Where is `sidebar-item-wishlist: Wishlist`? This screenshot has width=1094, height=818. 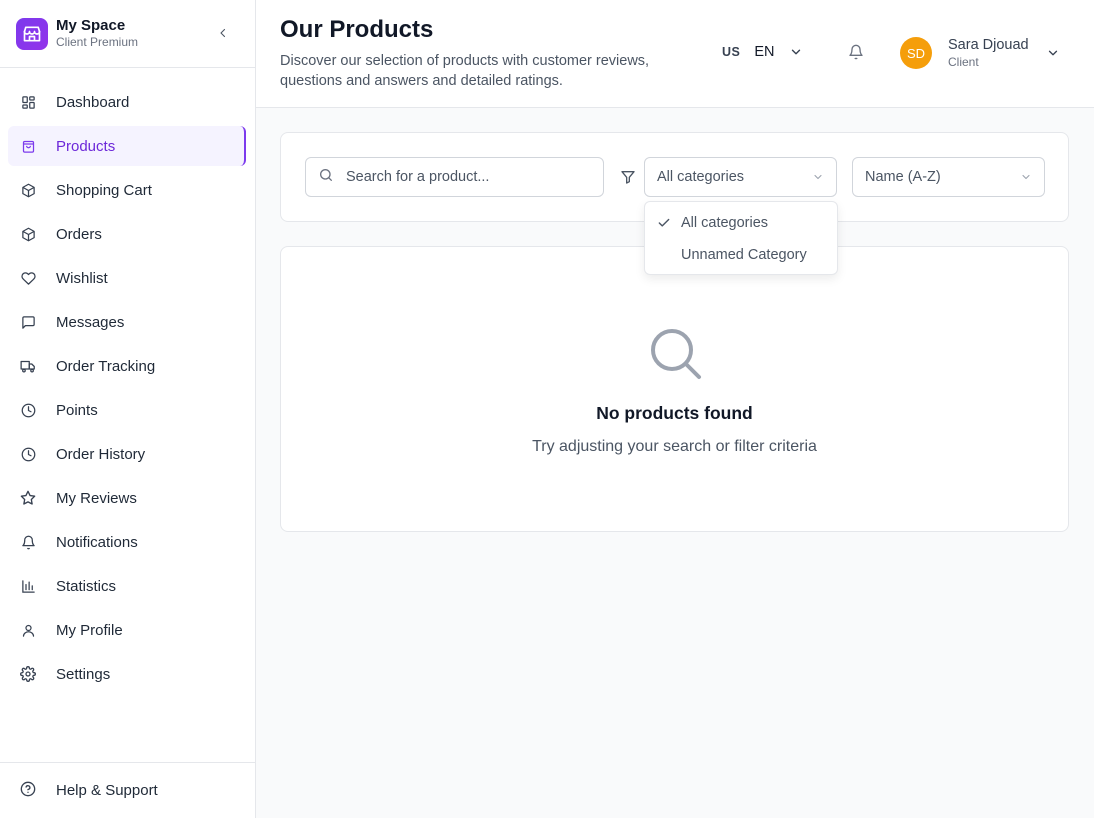
sidebar-item-wishlist: Wishlist is located at coordinates (127, 278).